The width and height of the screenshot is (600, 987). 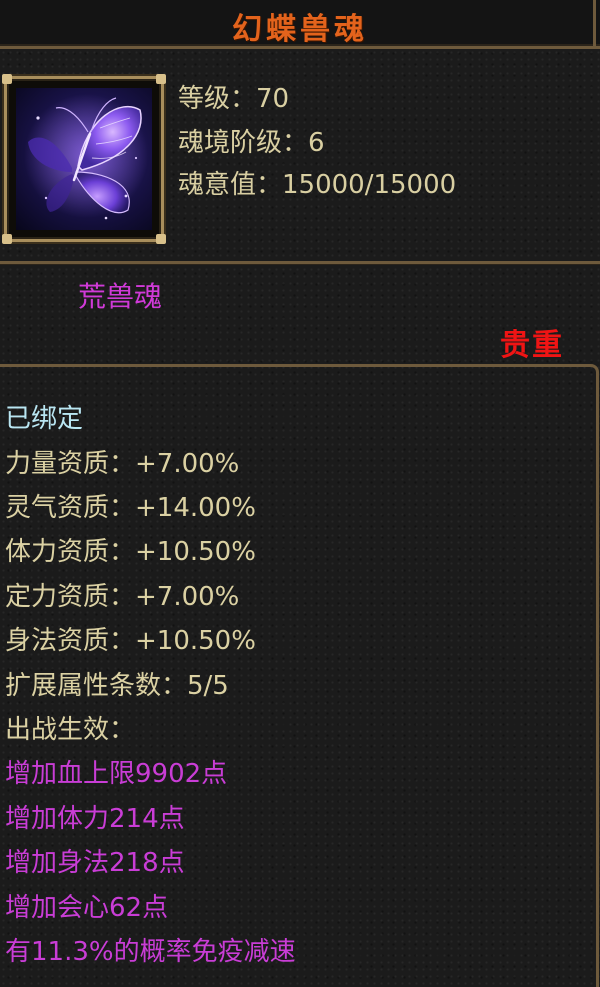 I want to click on extension-count: 扩展属性条数：5/5, so click(x=117, y=686).